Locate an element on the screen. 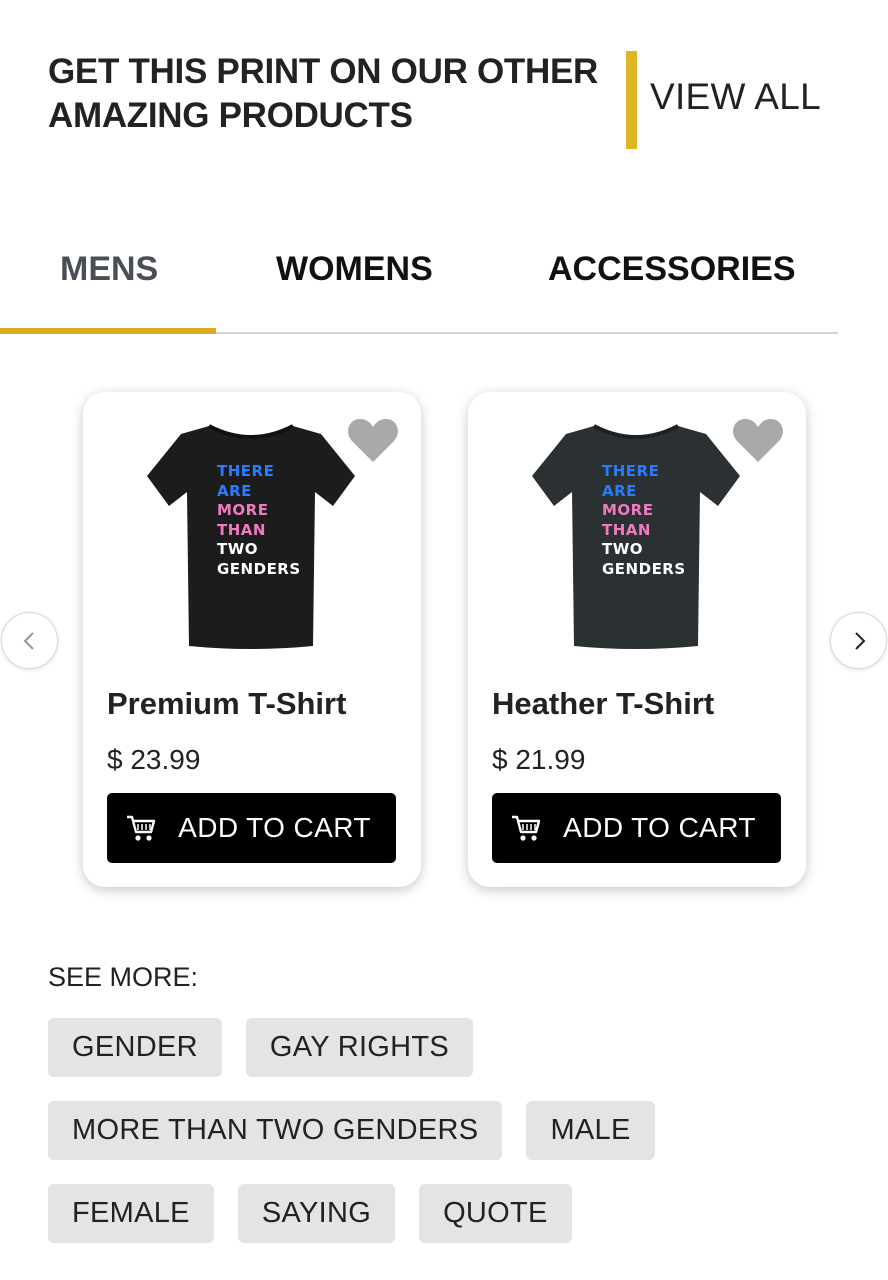 This screenshot has height=1280, width=888. section-title-line1: GET THIS PRINT ON OUR OTHER is located at coordinates (323, 71).